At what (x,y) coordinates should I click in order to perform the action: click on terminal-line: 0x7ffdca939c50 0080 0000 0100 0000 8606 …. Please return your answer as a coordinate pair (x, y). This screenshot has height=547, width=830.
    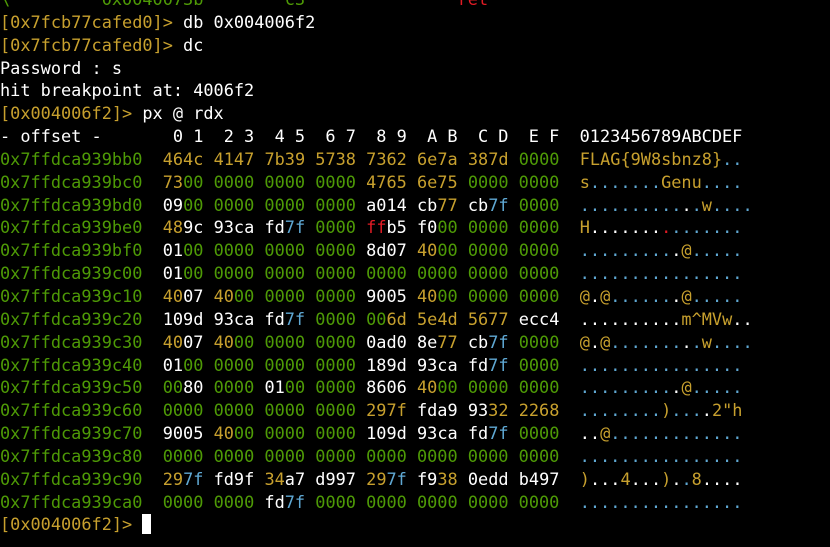
    Looking at the image, I should click on (415, 387).